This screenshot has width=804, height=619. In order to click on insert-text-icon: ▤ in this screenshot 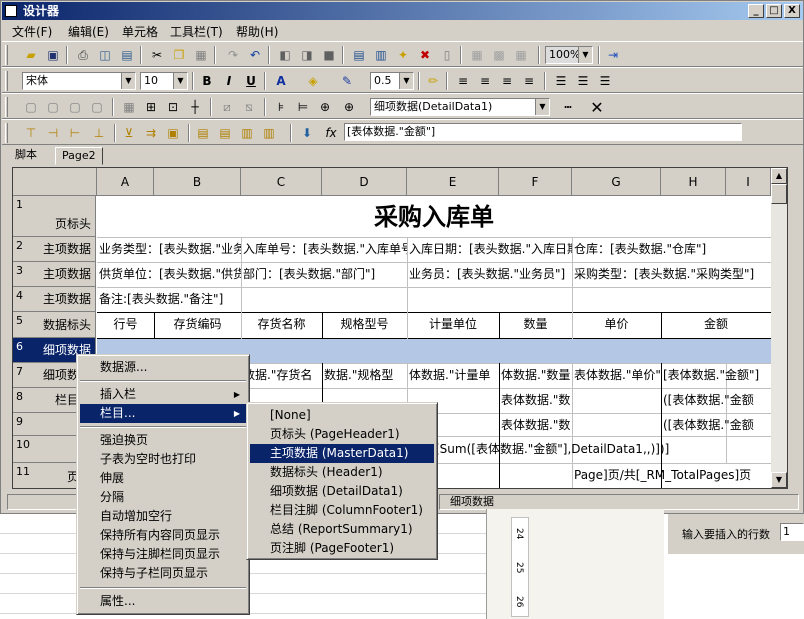, I will do `click(359, 55)`.